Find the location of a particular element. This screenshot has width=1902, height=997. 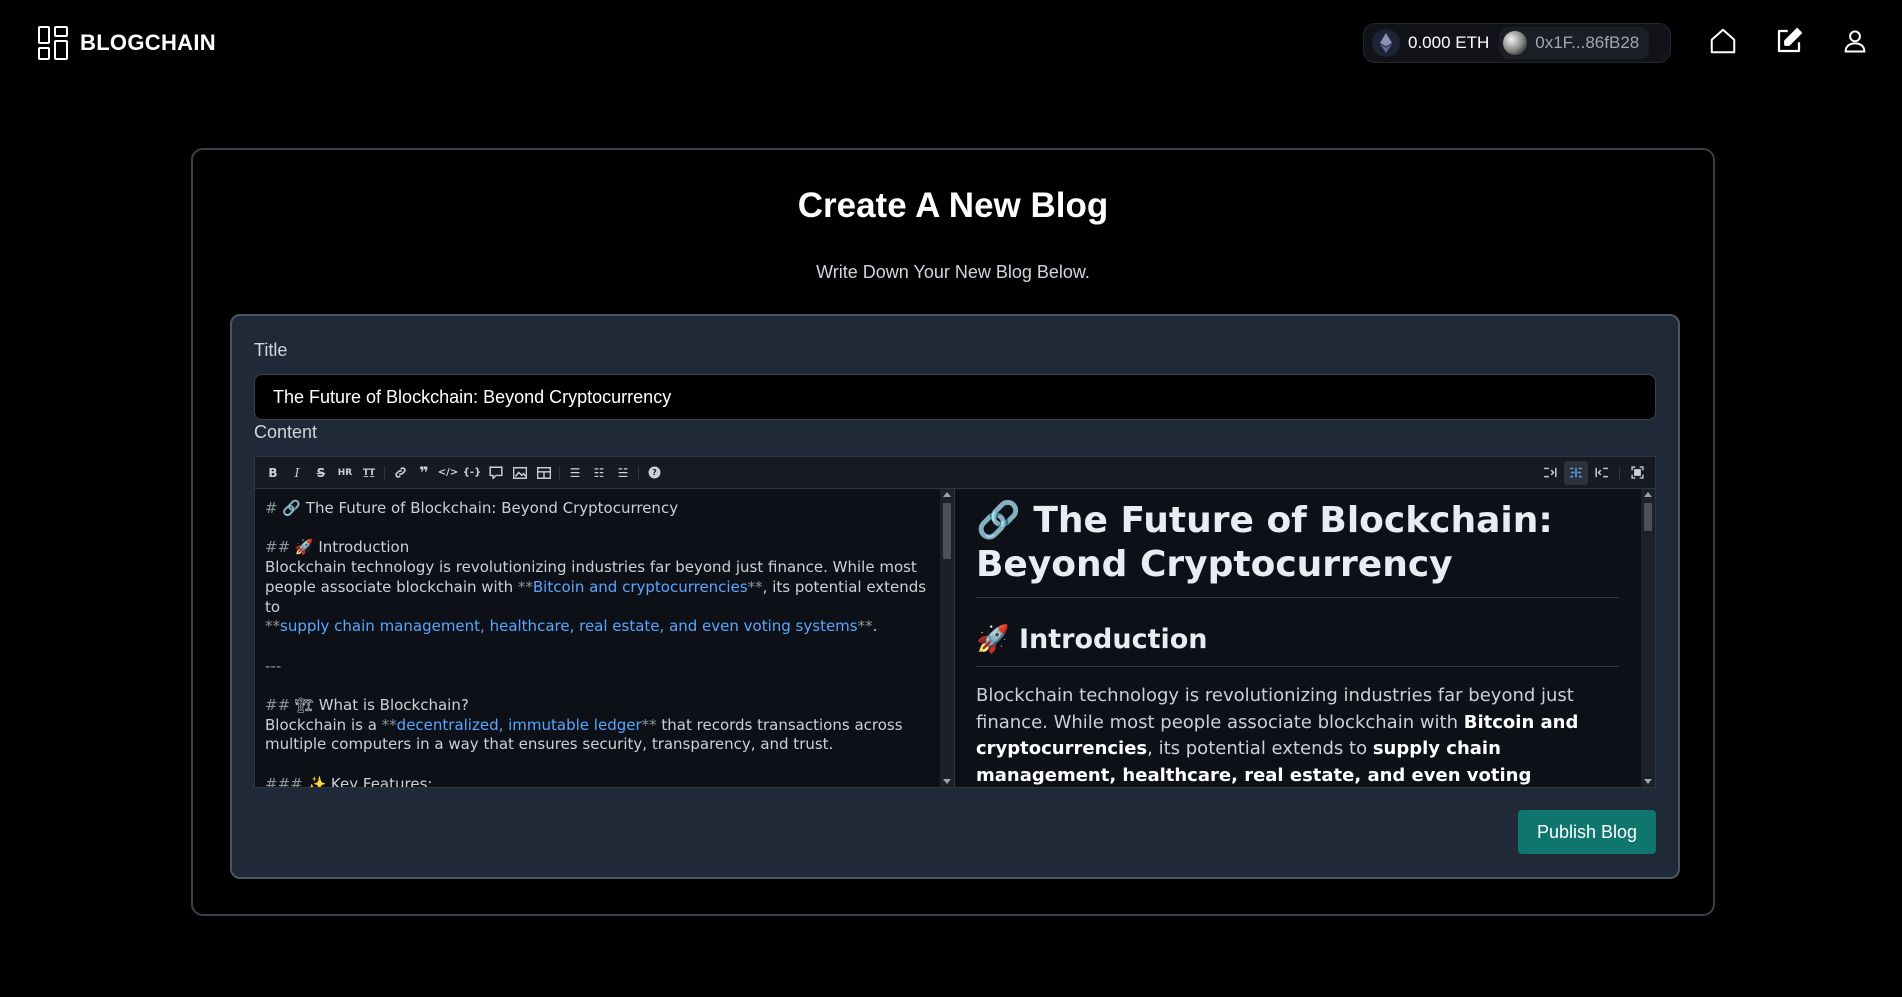

brand-logo: BLOGCHAIN is located at coordinates (127, 43).